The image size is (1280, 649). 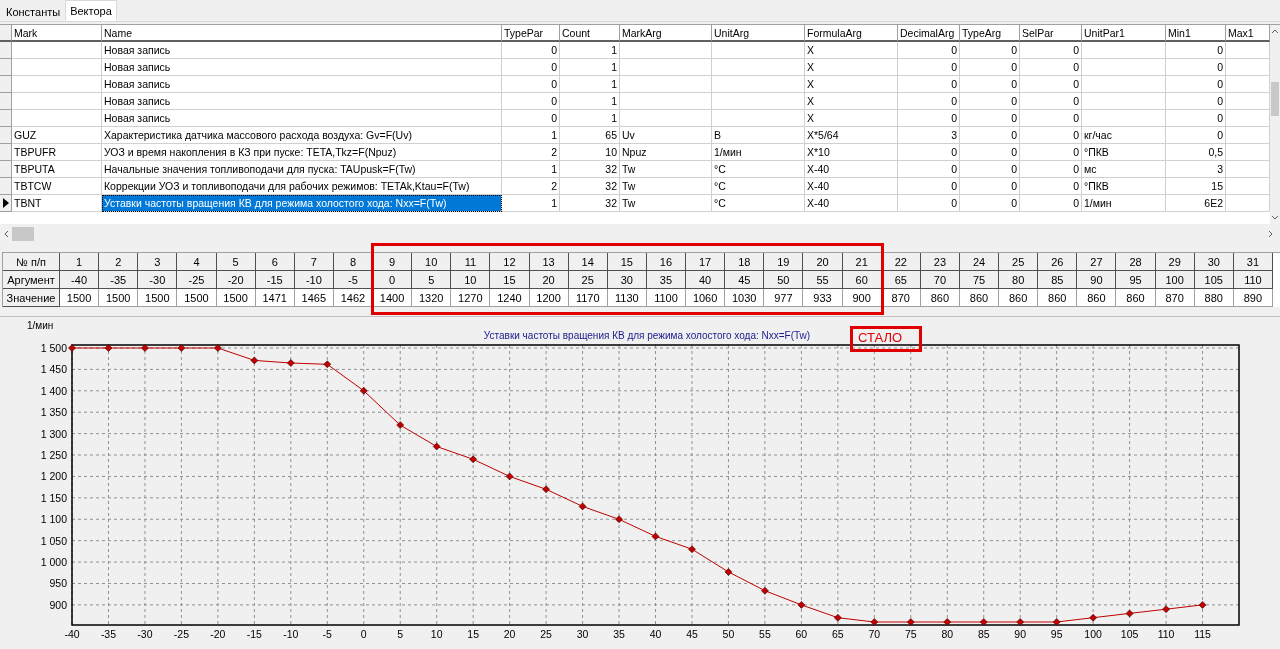 What do you see at coordinates (784, 298) in the screenshot?
I see `value-cell: 977` at bounding box center [784, 298].